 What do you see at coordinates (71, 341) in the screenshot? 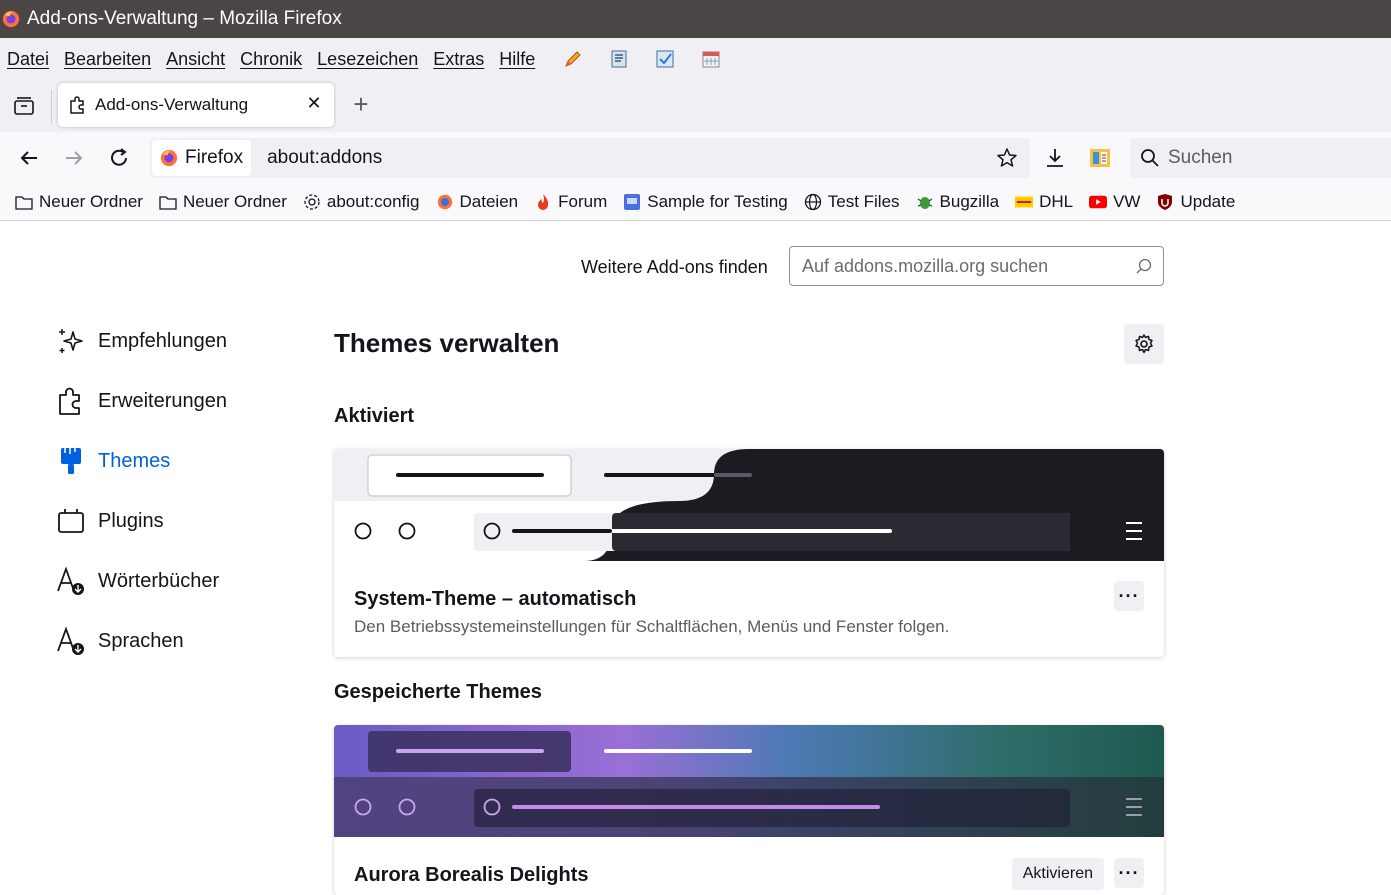
I see `sparkle-icon` at bounding box center [71, 341].